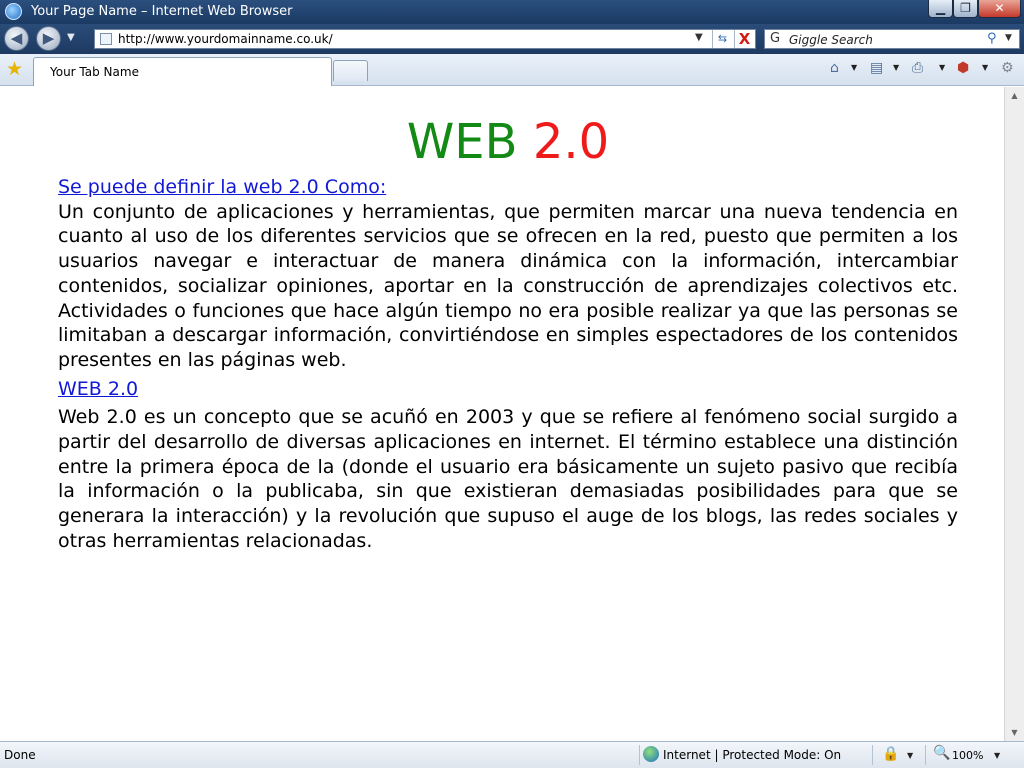 This screenshot has width=1024, height=768. I want to click on forward-button: ▶, so click(48, 38).